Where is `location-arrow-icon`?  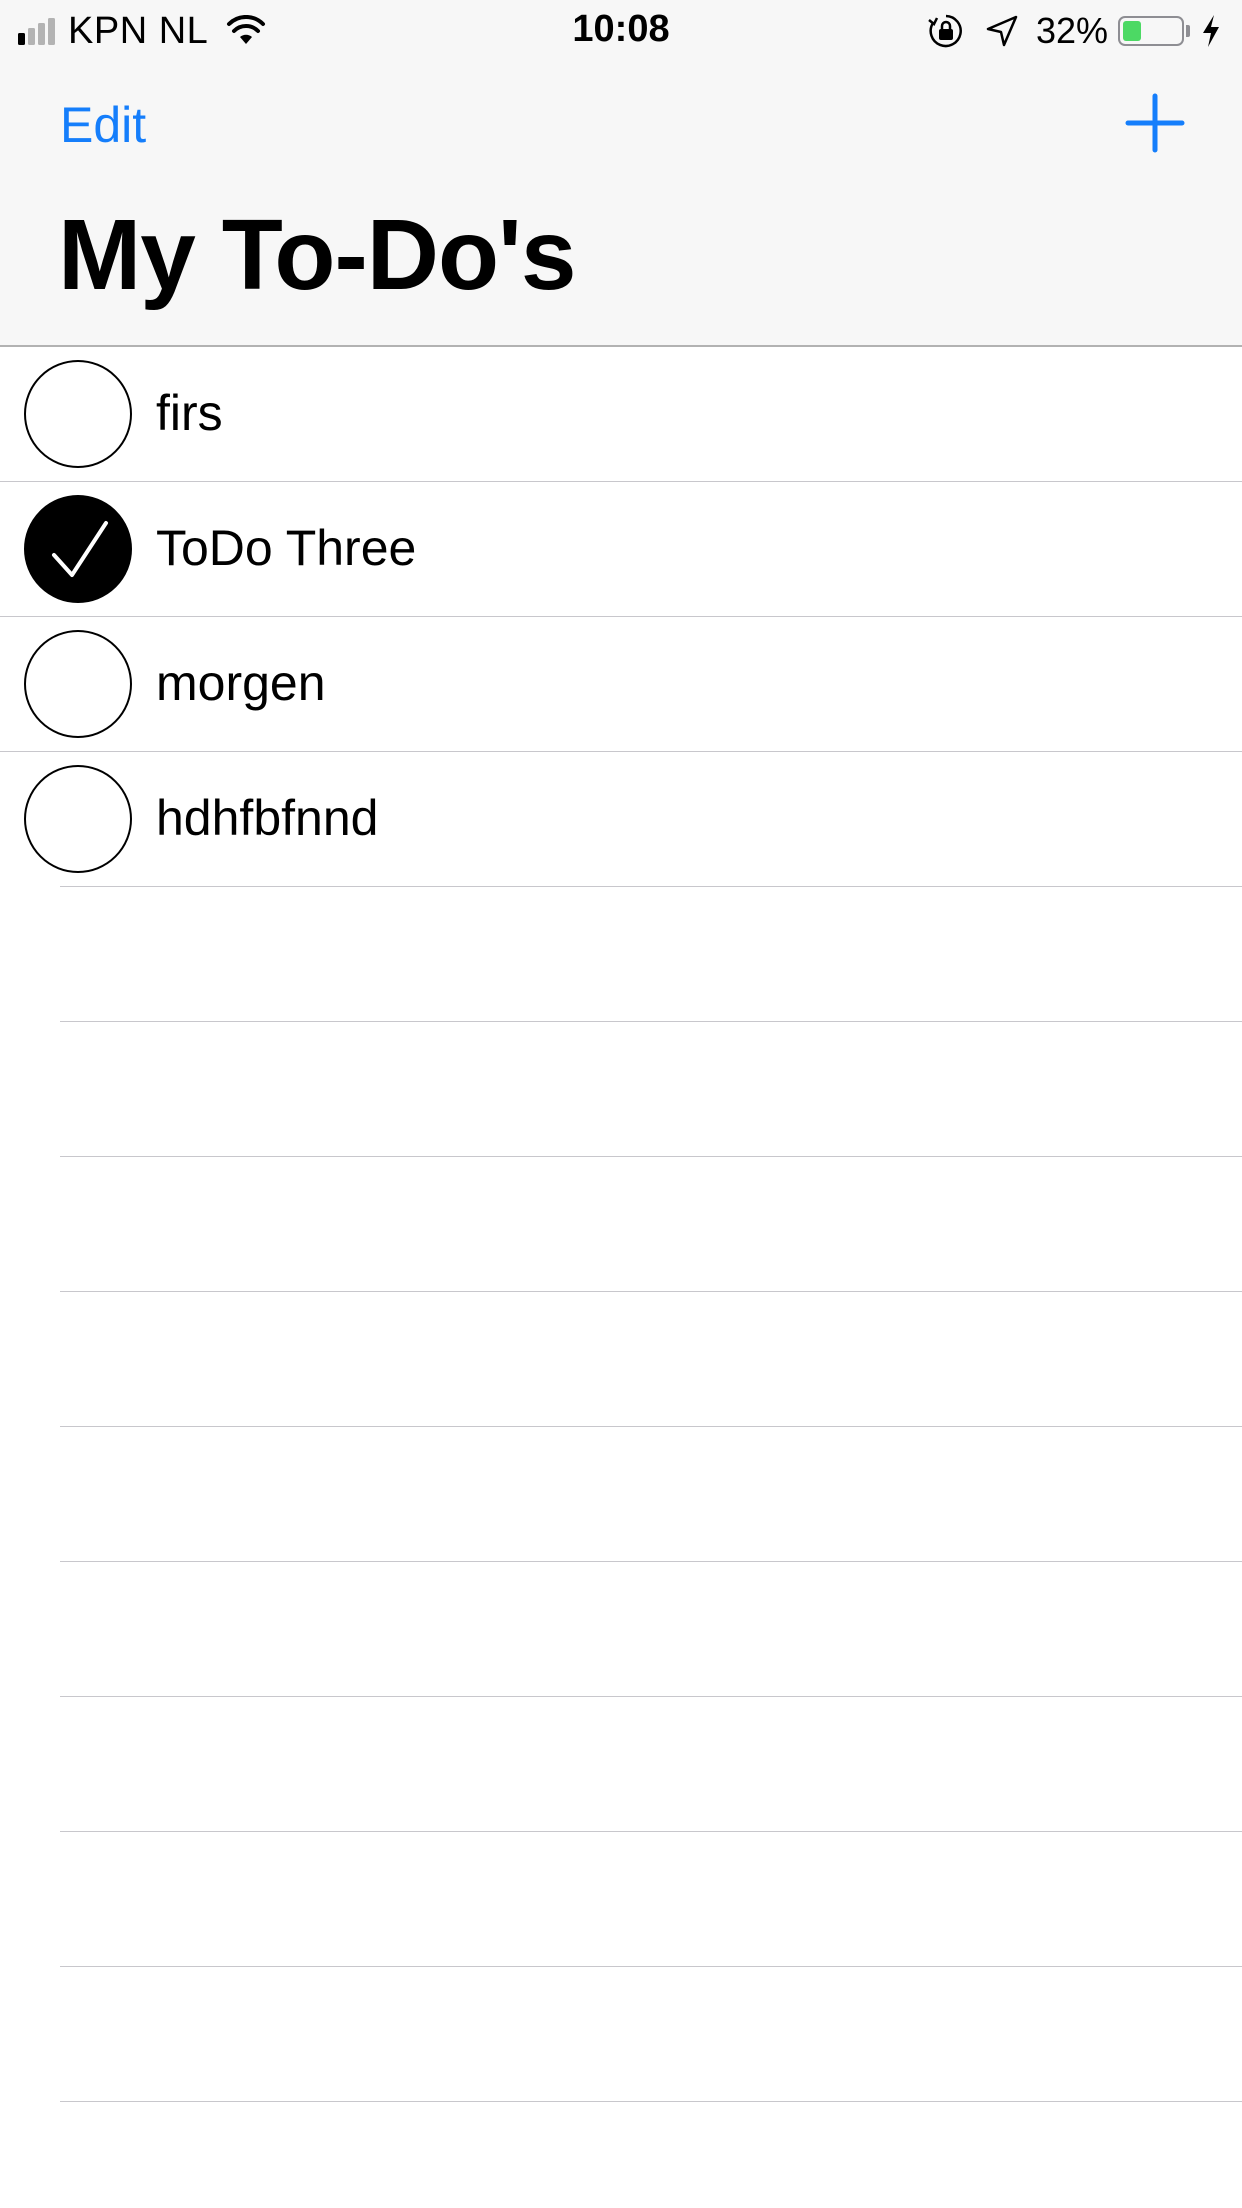
location-arrow-icon is located at coordinates (1002, 31).